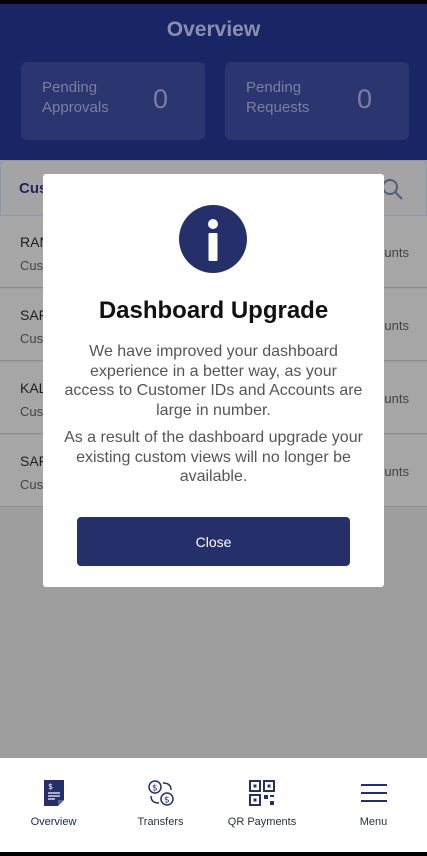 The height and width of the screenshot is (856, 427). I want to click on nav-qr-payments-label: QR Payments, so click(262, 822).